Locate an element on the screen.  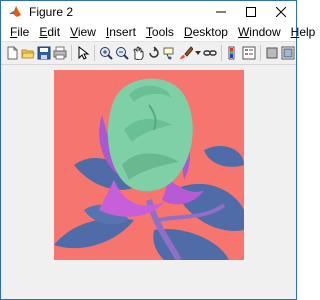
close-button is located at coordinates (281, 12).